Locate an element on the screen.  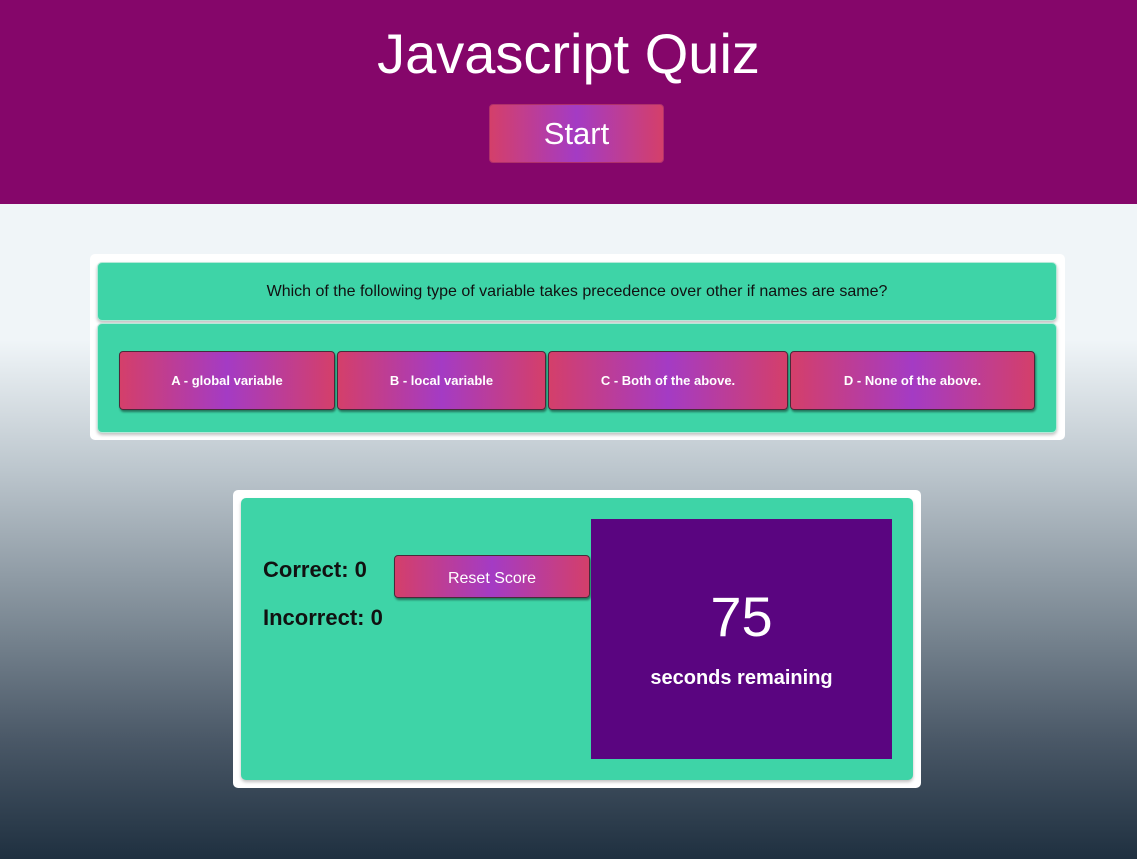
answer-button-c: C - Both of the above. is located at coordinates (668, 380).